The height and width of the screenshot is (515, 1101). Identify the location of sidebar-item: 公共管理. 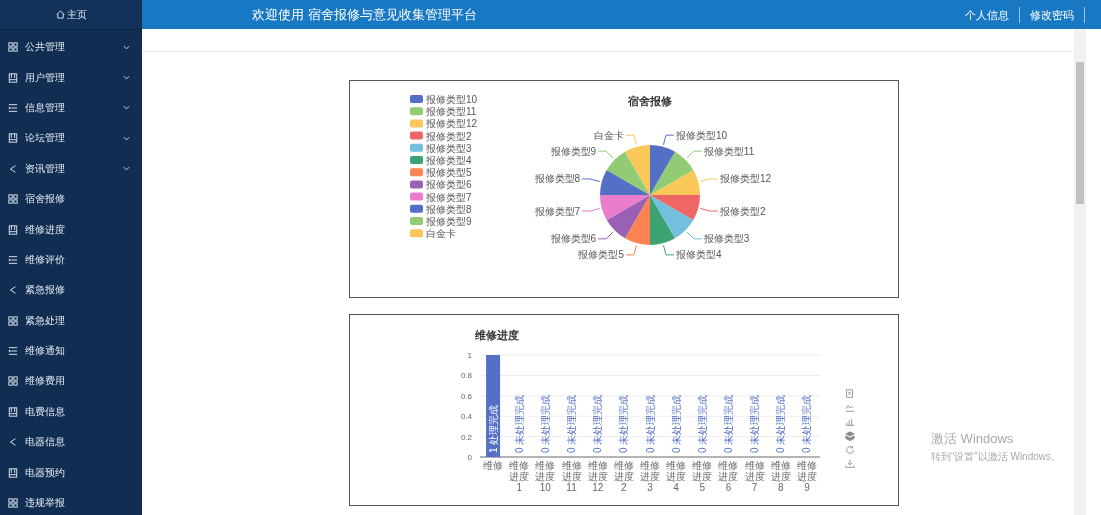
(71, 47).